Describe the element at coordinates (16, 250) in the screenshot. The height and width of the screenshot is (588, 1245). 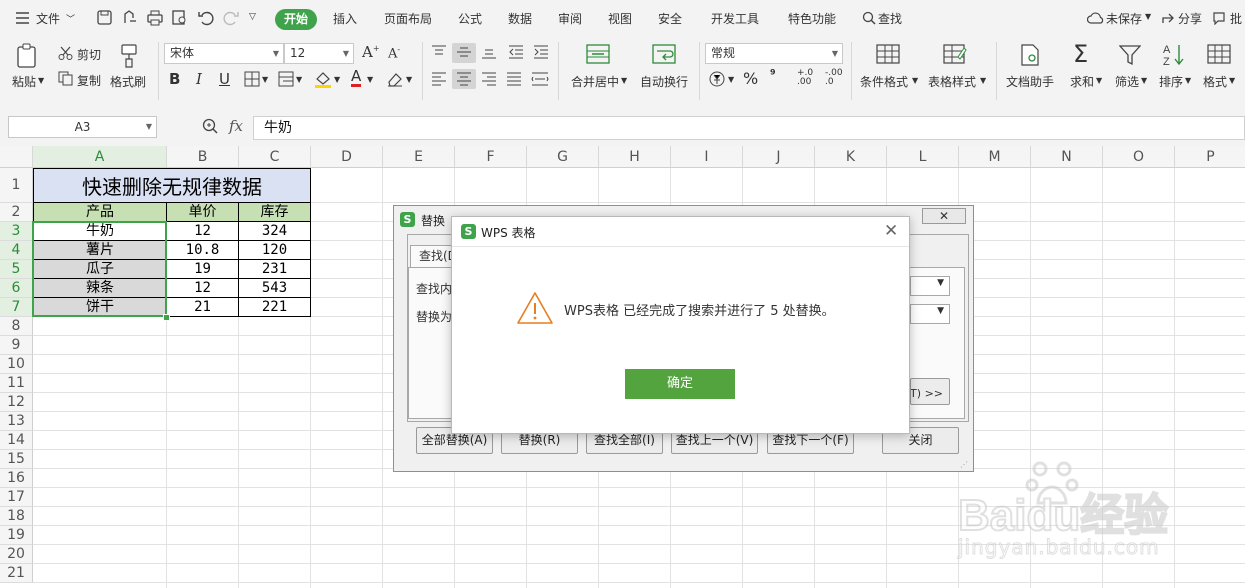
I see `row-header-4: 4` at that location.